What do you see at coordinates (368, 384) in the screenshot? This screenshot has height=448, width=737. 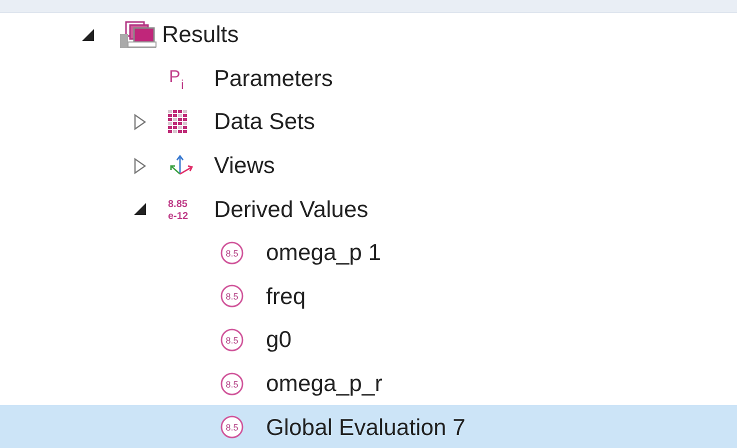 I see `tree-item: 8.5 omega_p_r` at bounding box center [368, 384].